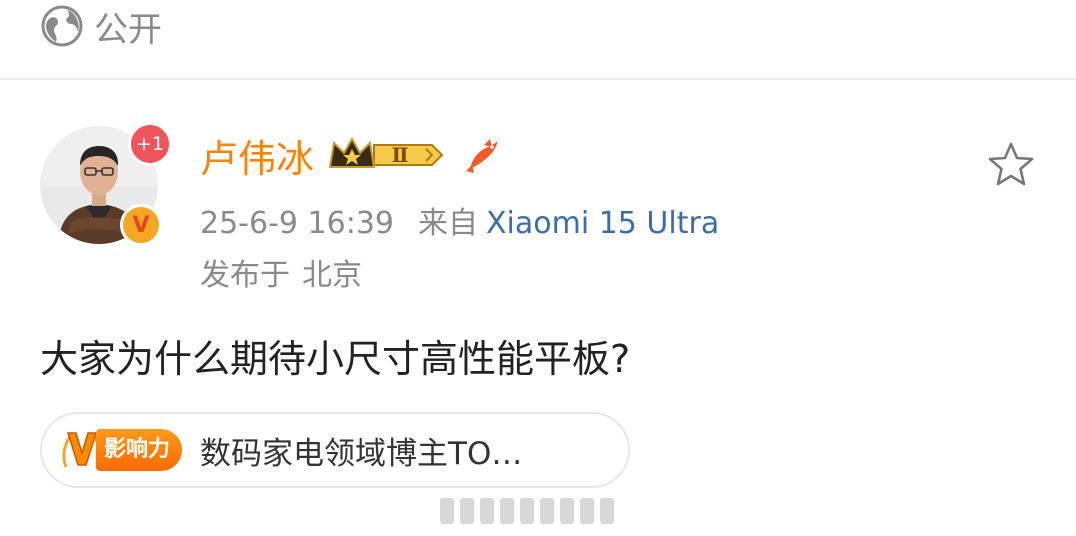 This screenshot has width=1076, height=536. I want to click on verified-badge: V, so click(141, 225).